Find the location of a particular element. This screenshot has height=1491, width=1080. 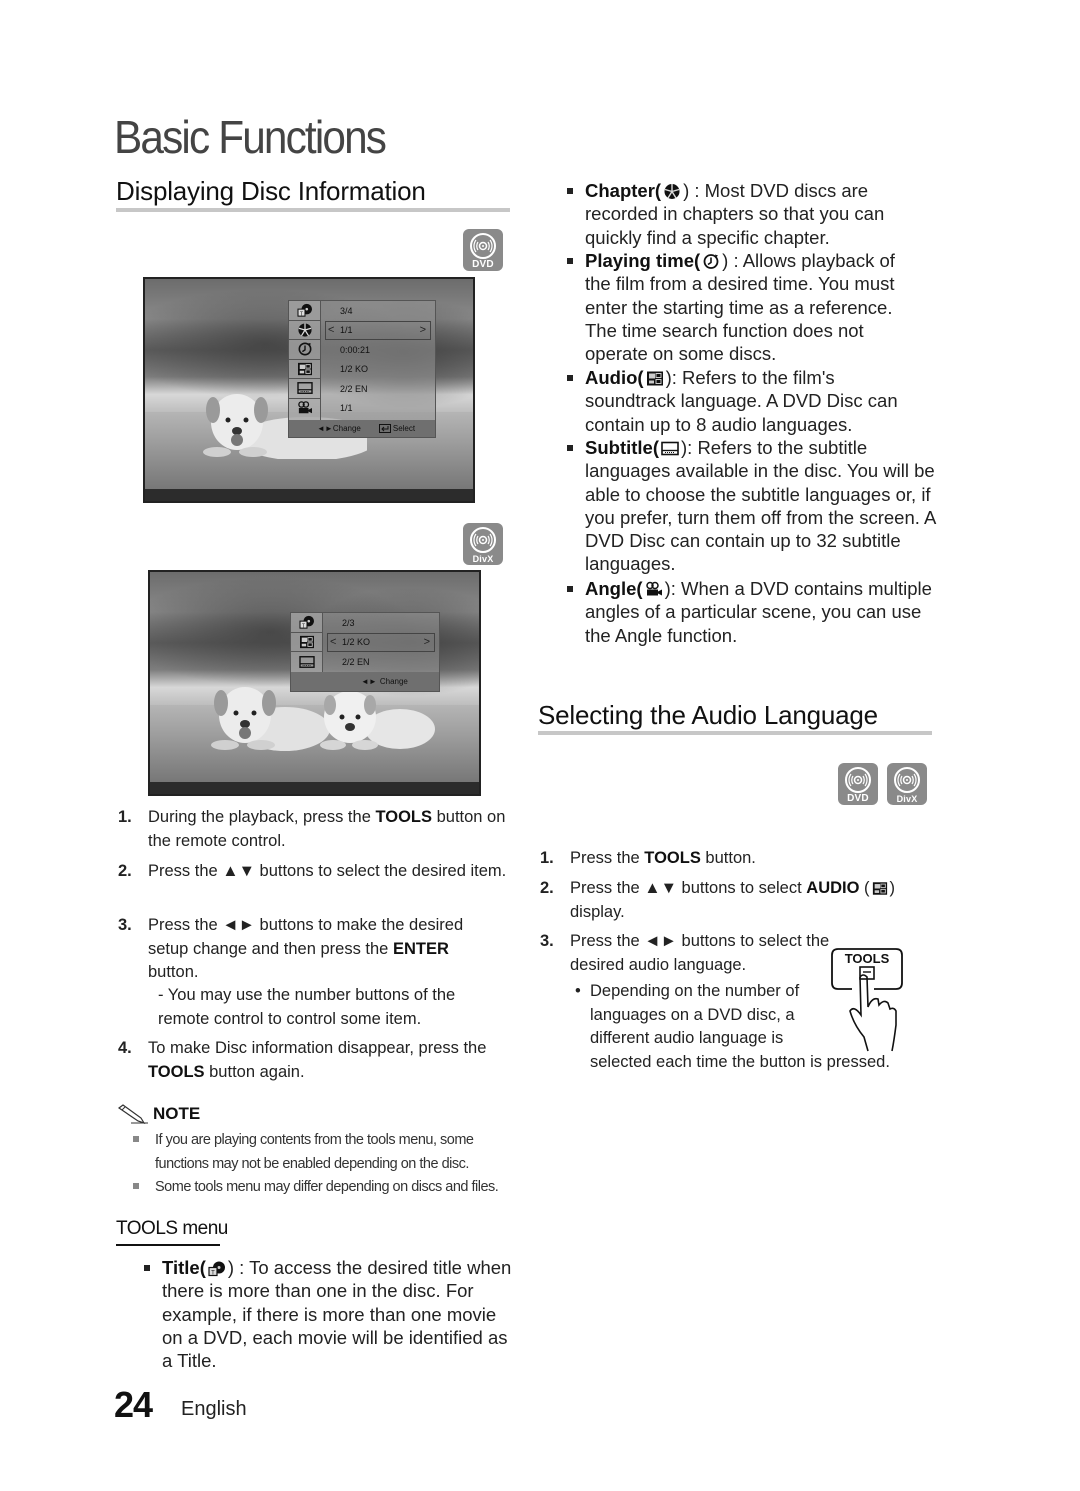

step-text: button. is located at coordinates (173, 972).